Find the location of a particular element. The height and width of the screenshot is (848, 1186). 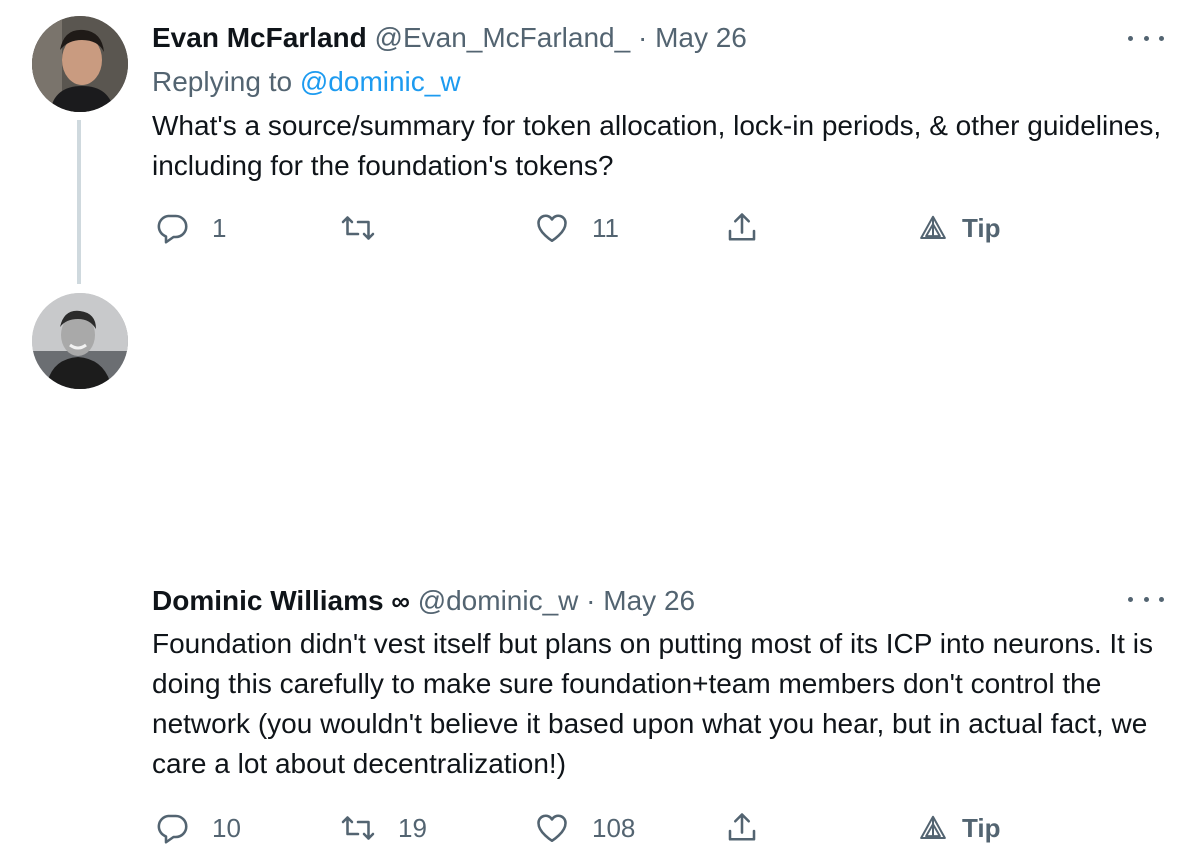

like-count: 108 is located at coordinates (614, 827).